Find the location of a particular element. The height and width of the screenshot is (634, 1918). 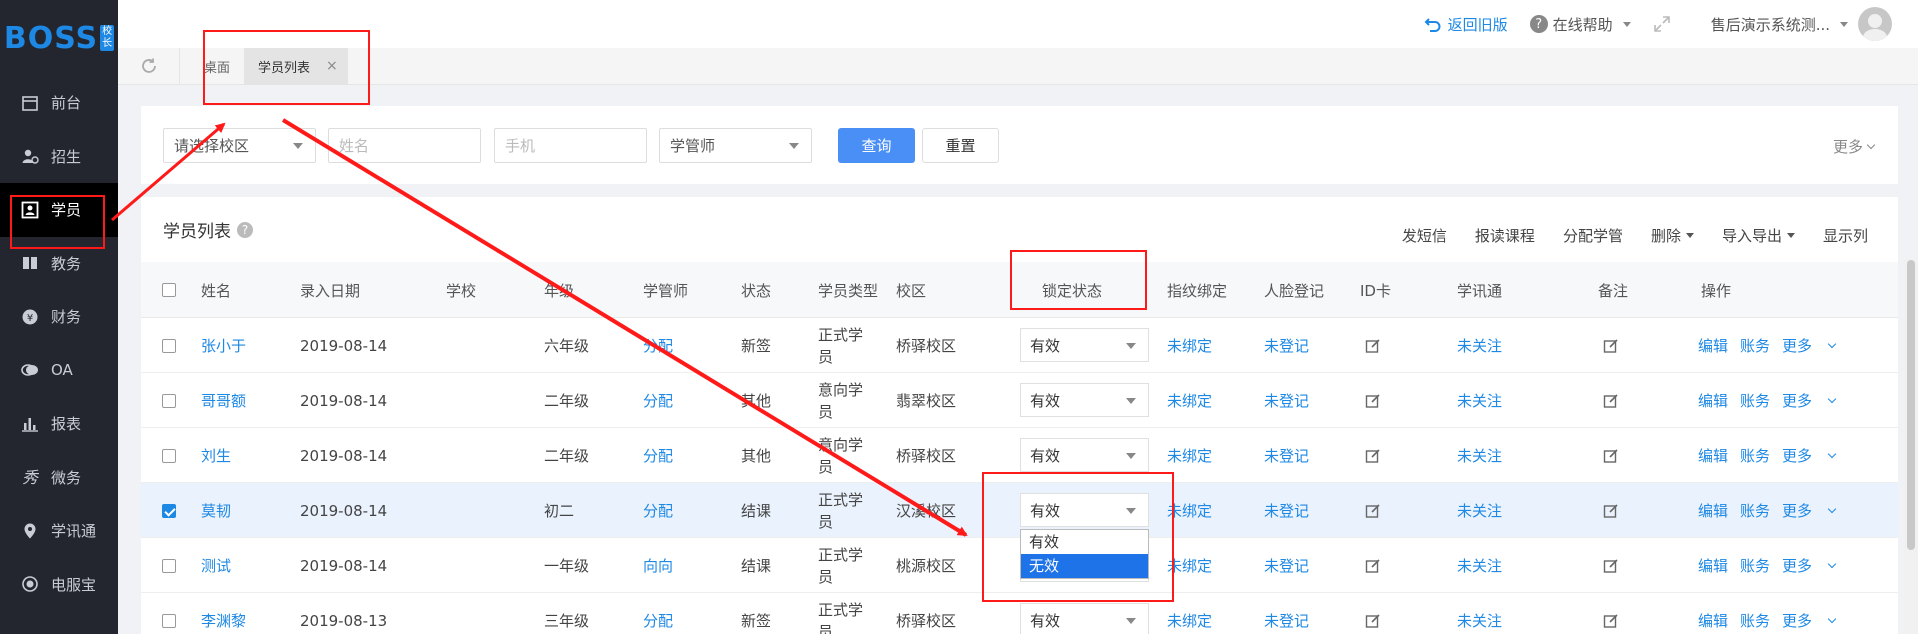

student-name-link: 莫韧 is located at coordinates (216, 510).